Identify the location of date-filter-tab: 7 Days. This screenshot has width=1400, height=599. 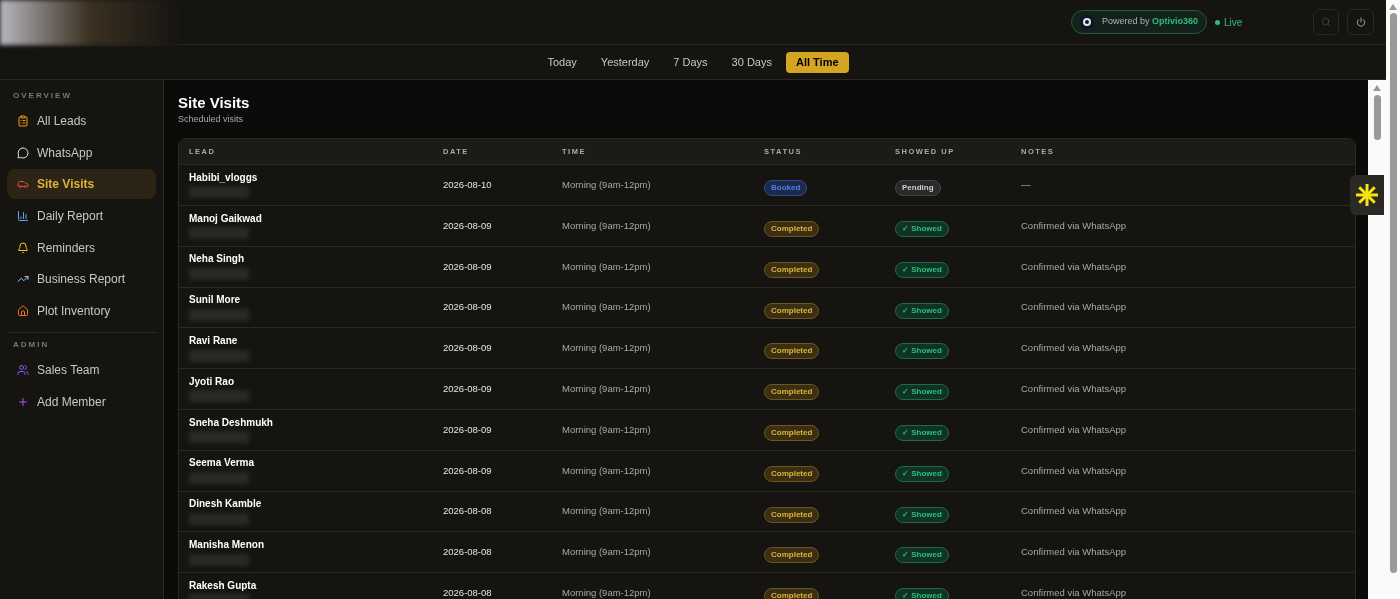
(690, 62).